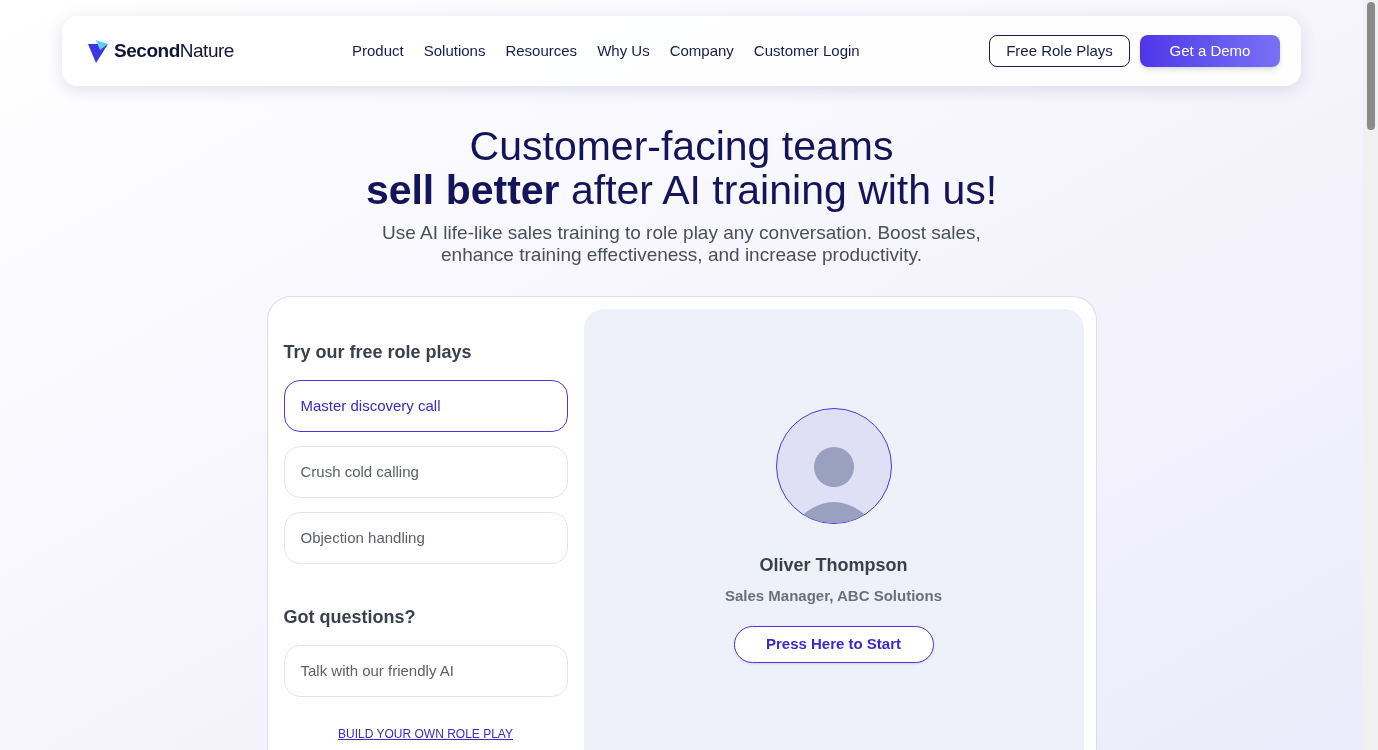 This screenshot has height=750, width=1378. What do you see at coordinates (425, 538) in the screenshot?
I see `role-play-option: Objection handling` at bounding box center [425, 538].